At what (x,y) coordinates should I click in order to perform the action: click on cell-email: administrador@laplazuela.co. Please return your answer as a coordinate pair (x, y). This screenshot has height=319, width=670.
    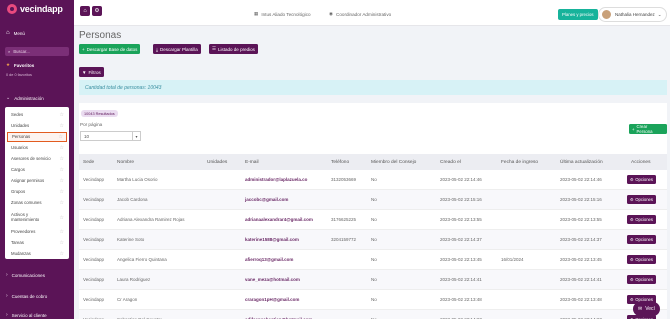
    Looking at the image, I should click on (276, 179).